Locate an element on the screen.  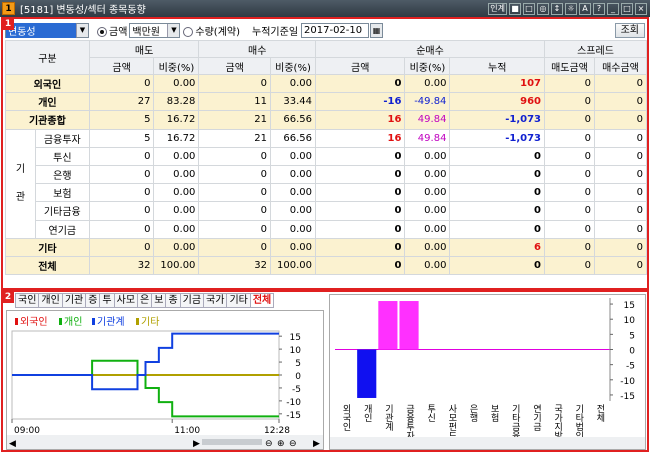
window-control-0-icon: 인계 is located at coordinates (497, 8).